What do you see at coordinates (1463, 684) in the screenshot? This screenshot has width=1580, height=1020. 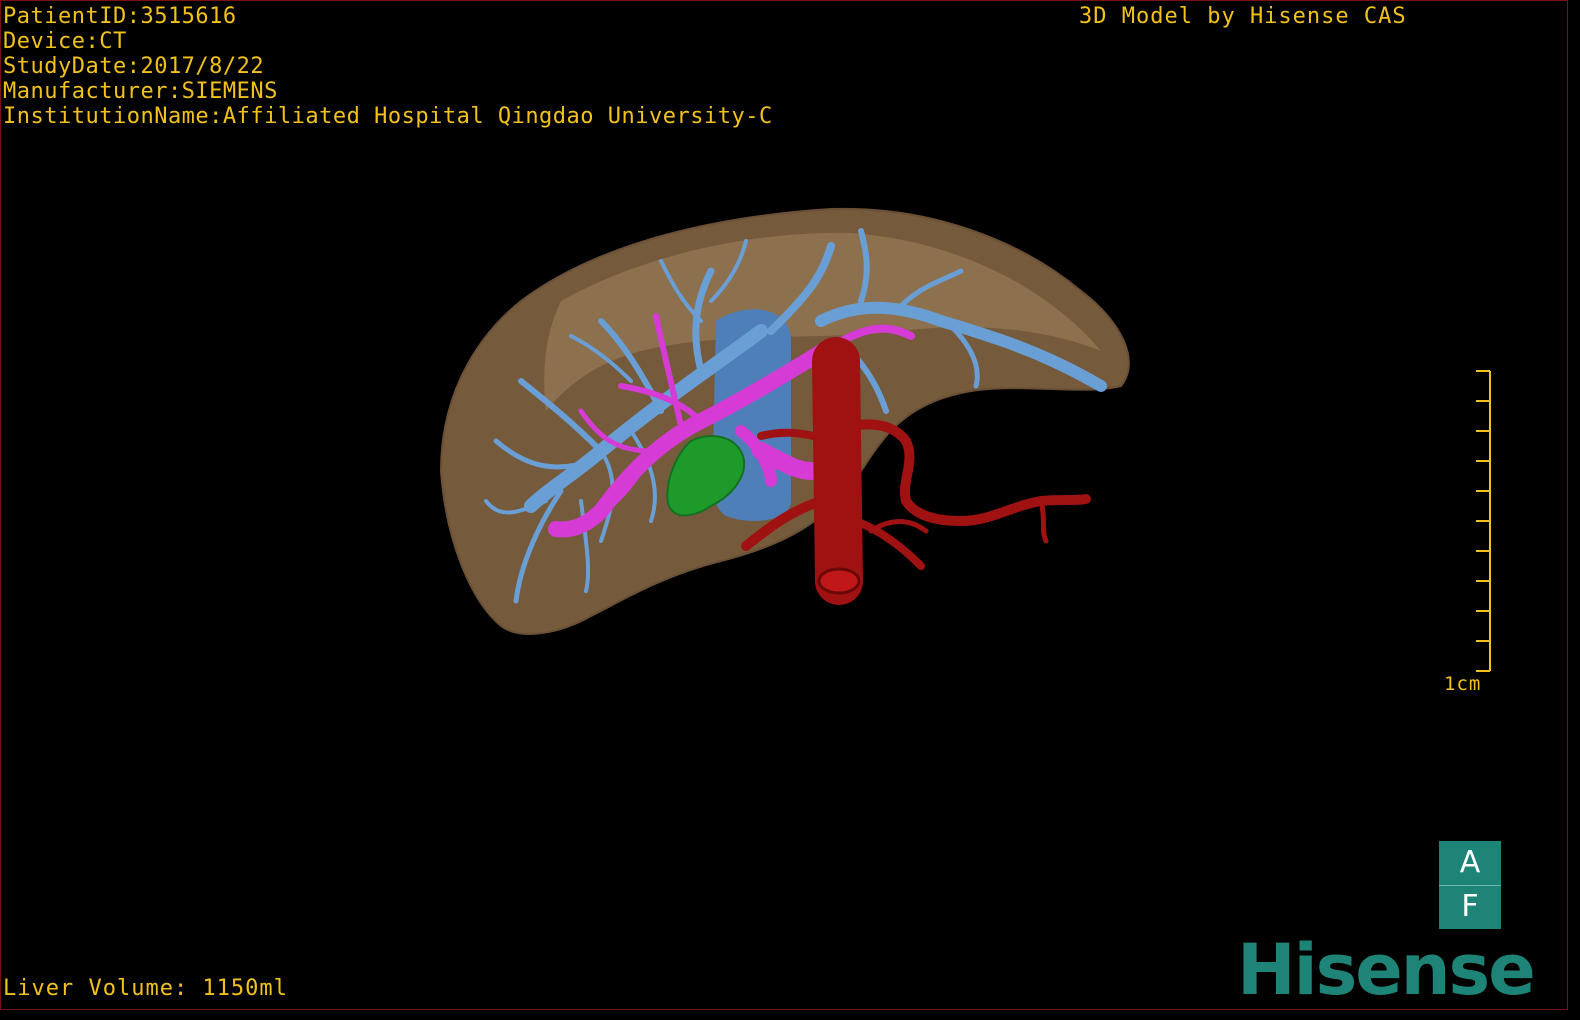 I see `scale-bar-label: 1cm` at bounding box center [1463, 684].